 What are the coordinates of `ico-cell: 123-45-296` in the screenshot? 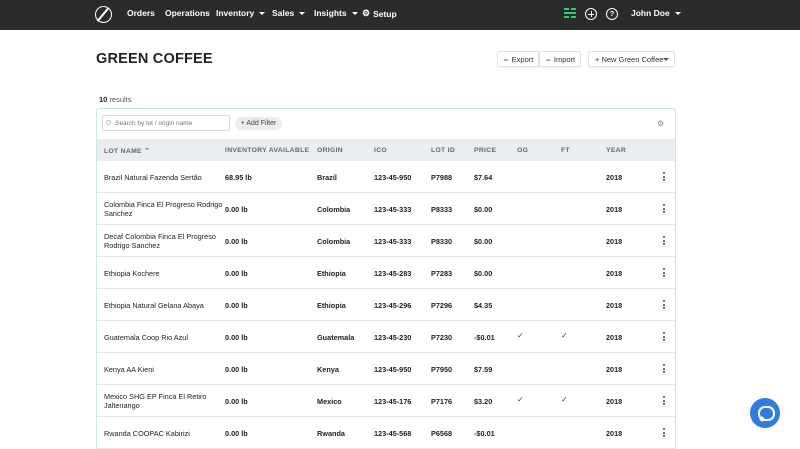 It's located at (393, 305).